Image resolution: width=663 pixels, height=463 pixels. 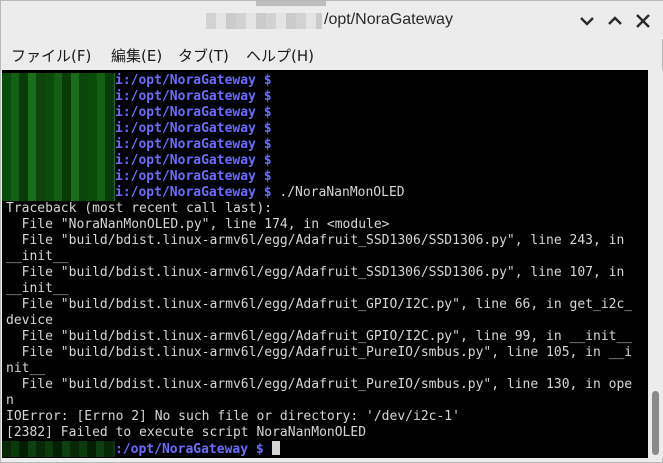 What do you see at coordinates (275, 448) in the screenshot?
I see `text-cursor` at bounding box center [275, 448].